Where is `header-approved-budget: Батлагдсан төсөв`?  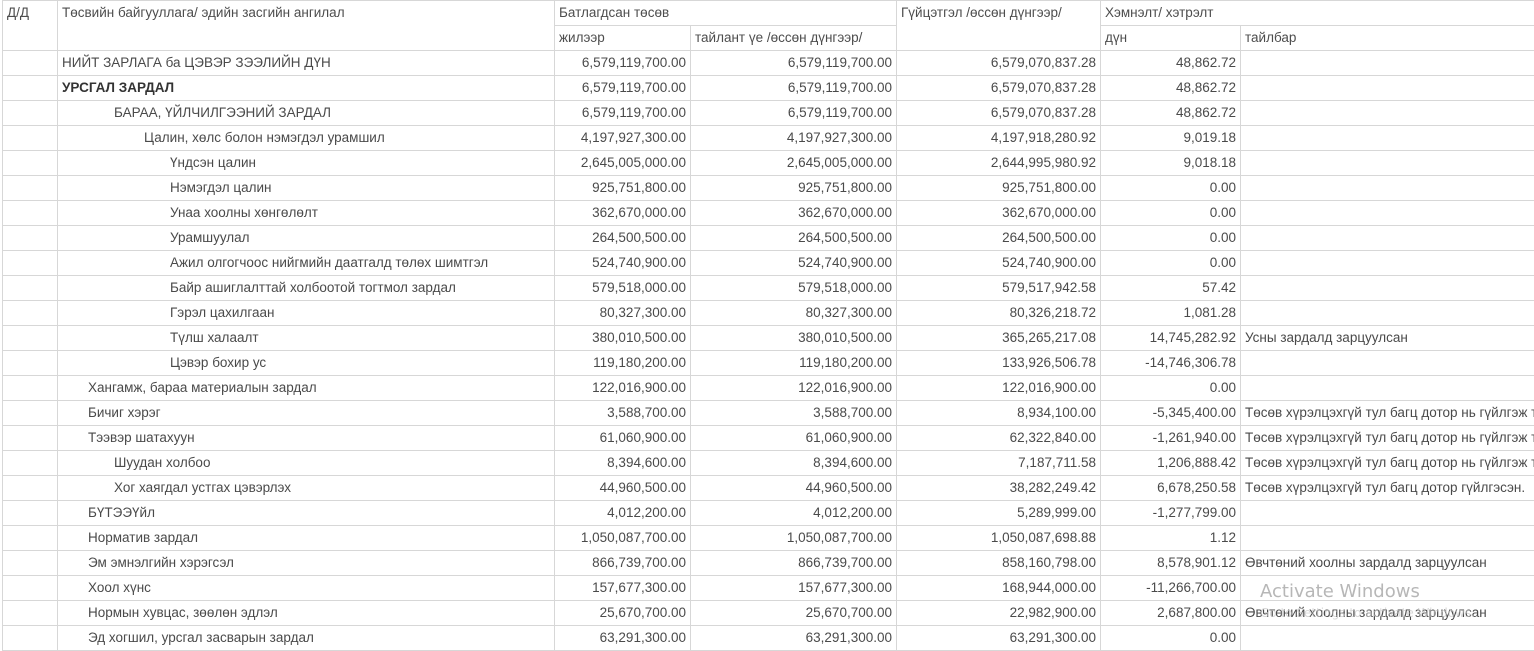
header-approved-budget: Батлагдсан төсөв is located at coordinates (726, 13).